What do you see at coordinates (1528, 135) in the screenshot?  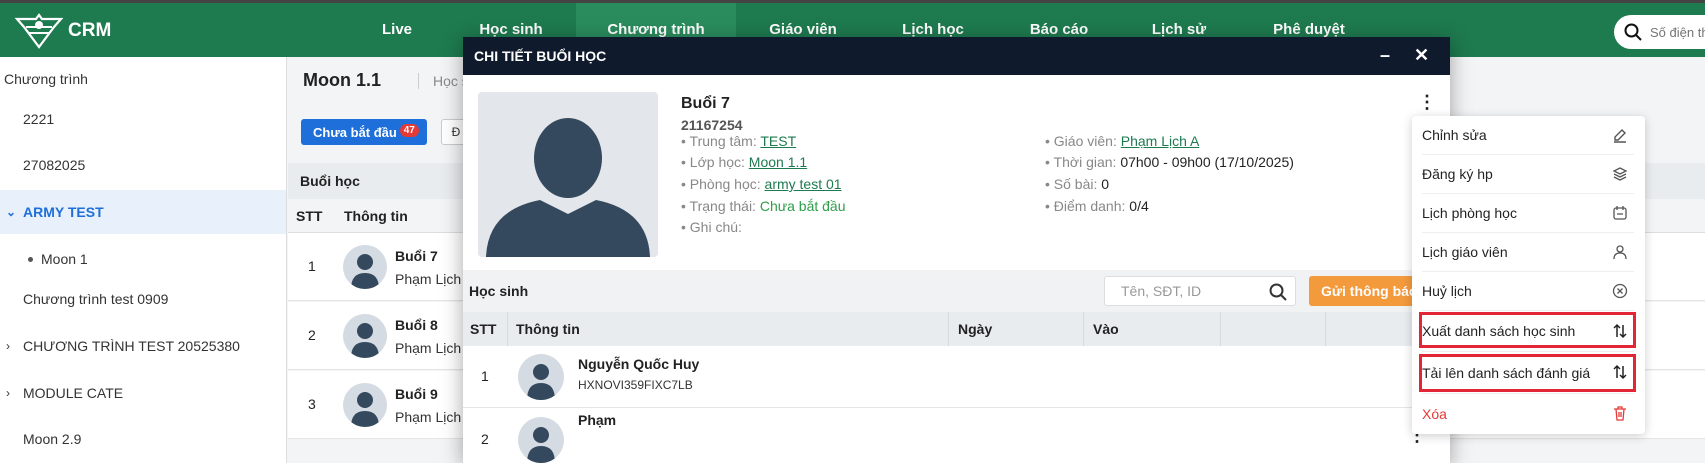 I see `menu-item-edit: Chỉnh sửa` at bounding box center [1528, 135].